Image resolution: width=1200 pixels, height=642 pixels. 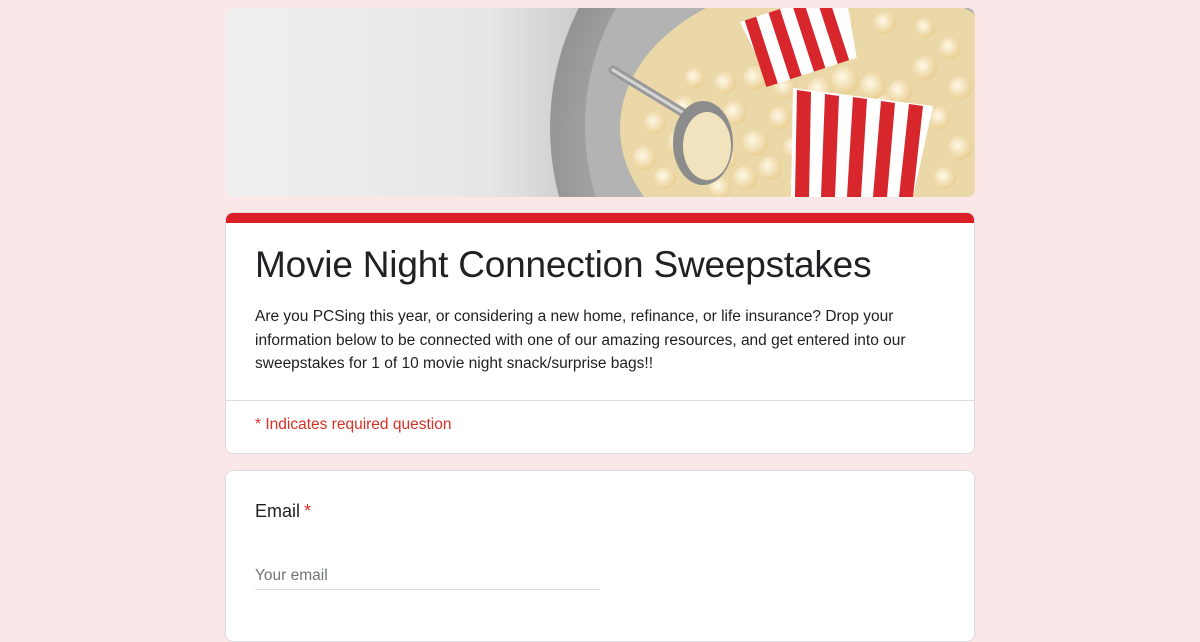 I want to click on required-asterisk: *, so click(x=308, y=510).